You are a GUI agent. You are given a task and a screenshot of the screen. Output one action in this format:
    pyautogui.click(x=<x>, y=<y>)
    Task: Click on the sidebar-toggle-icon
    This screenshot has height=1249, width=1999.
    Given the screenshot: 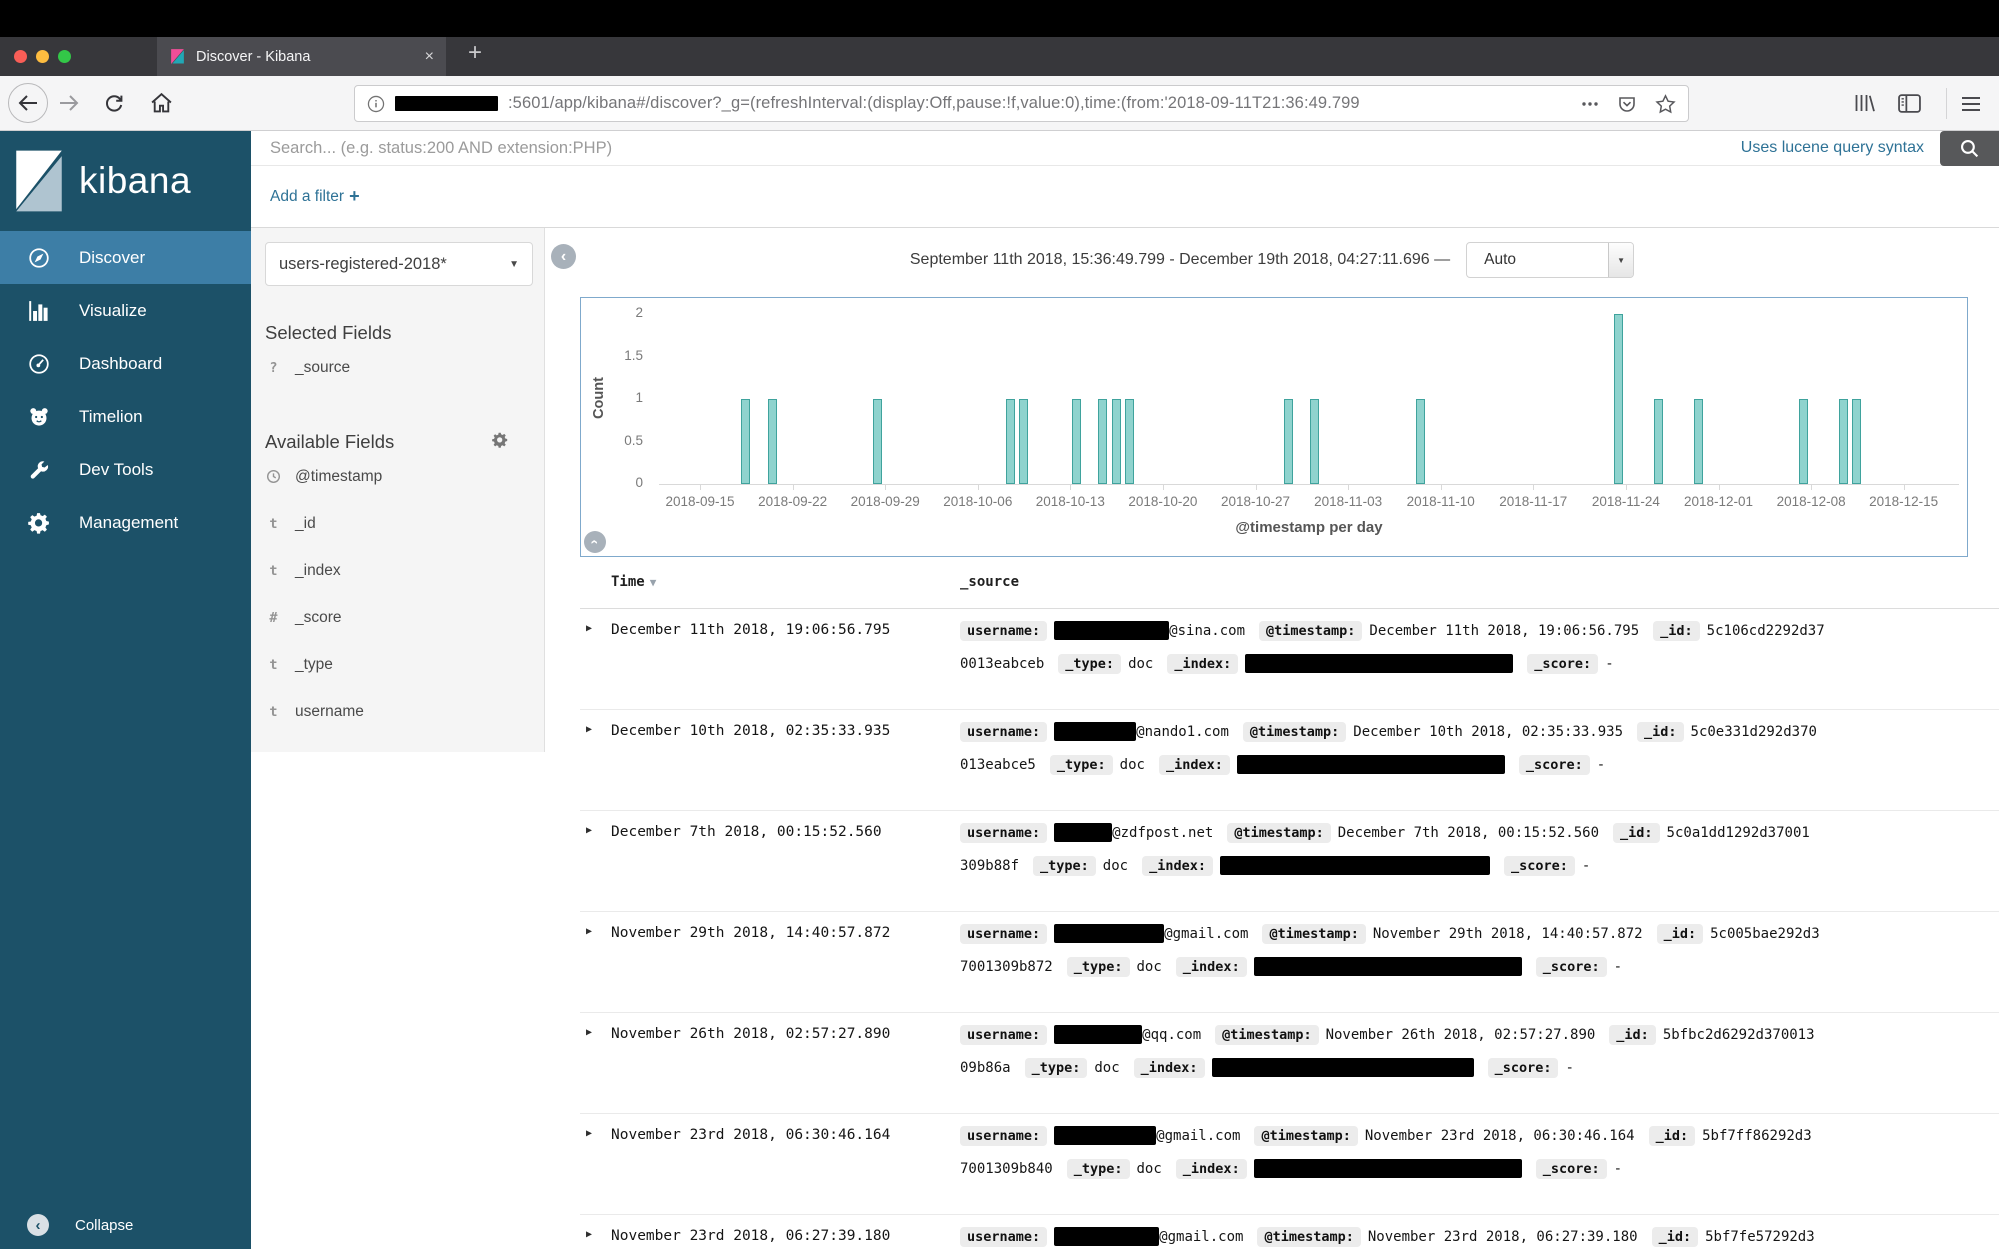 What is the action you would take?
    pyautogui.click(x=1909, y=103)
    